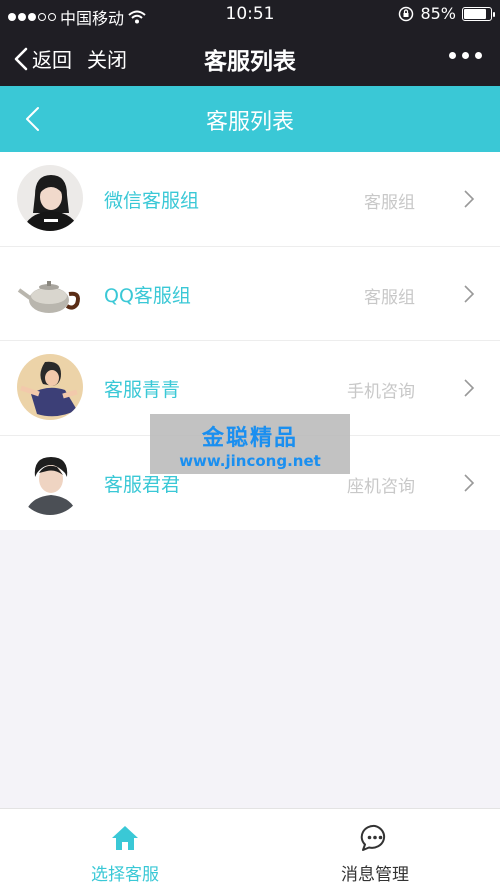 The image size is (500, 890). I want to click on tab-label: 选择客服, so click(125, 875).